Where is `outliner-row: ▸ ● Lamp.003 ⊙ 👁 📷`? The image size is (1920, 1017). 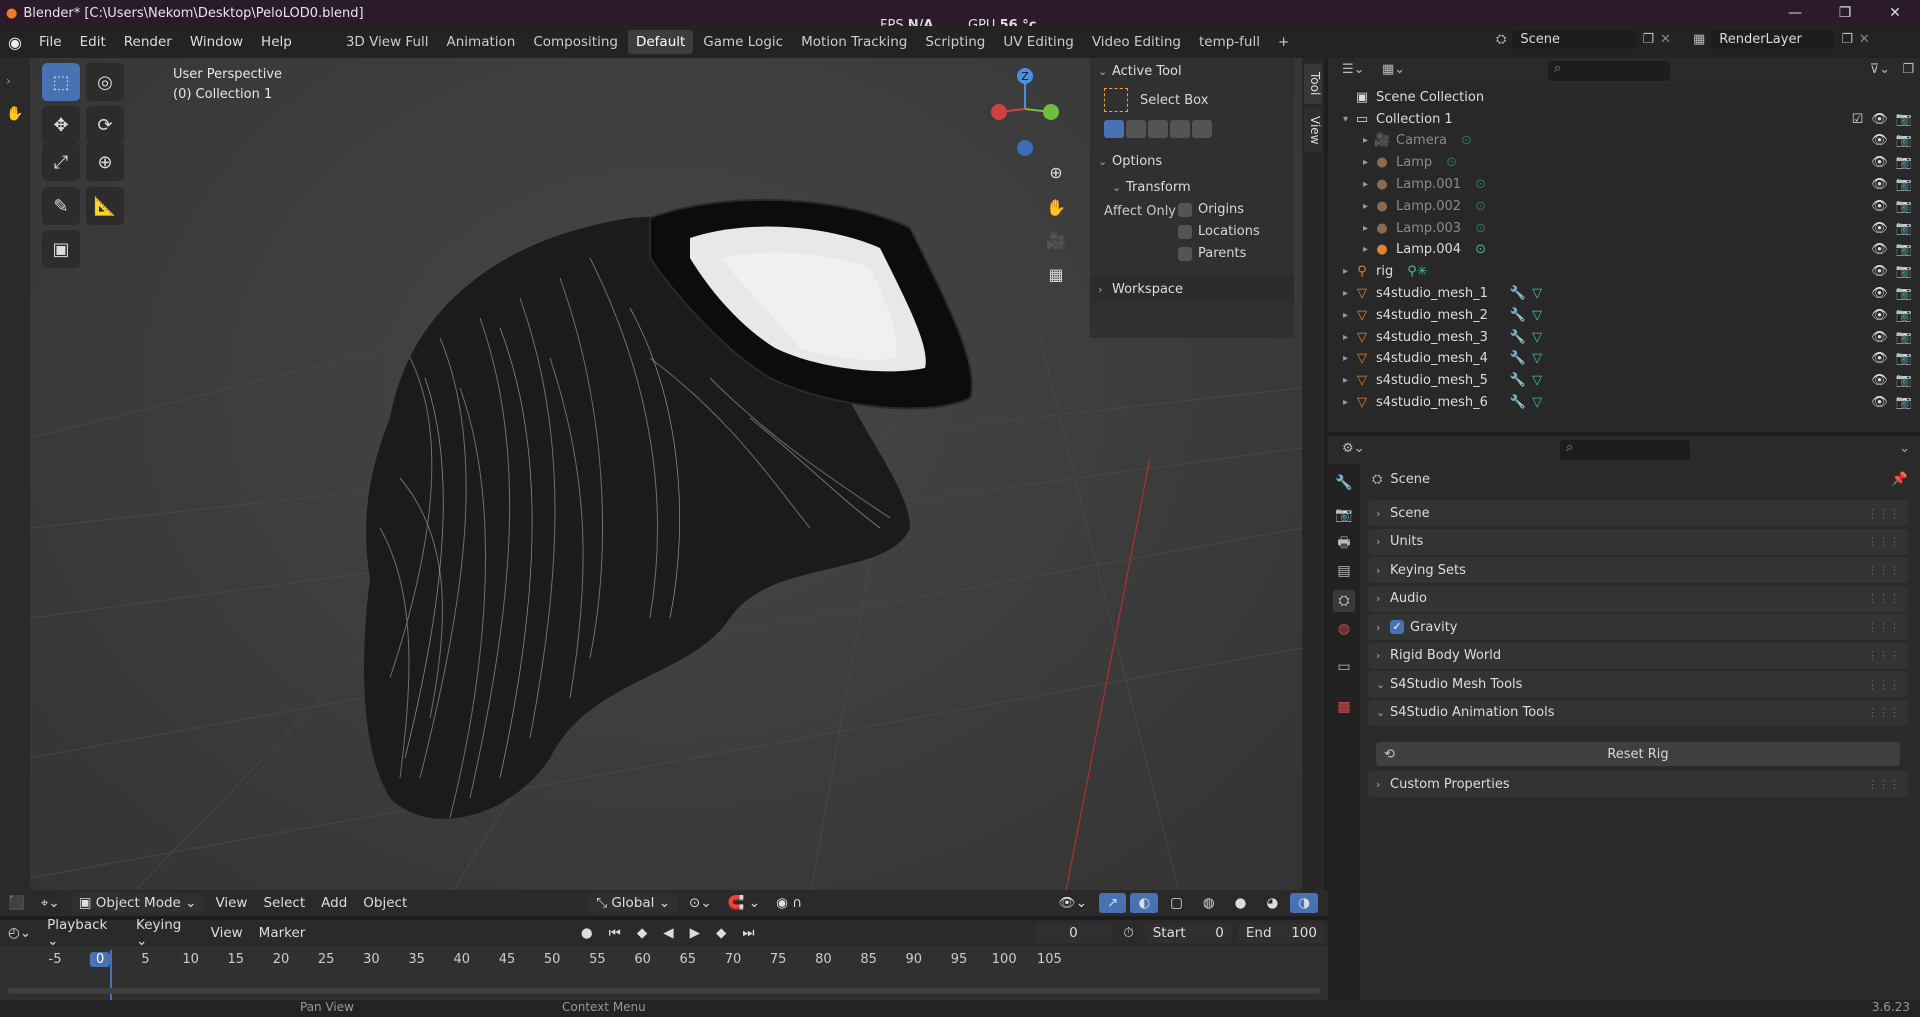
outliner-row: ▸ ● Lamp.003 ⊙ 👁 📷 is located at coordinates (1624, 228).